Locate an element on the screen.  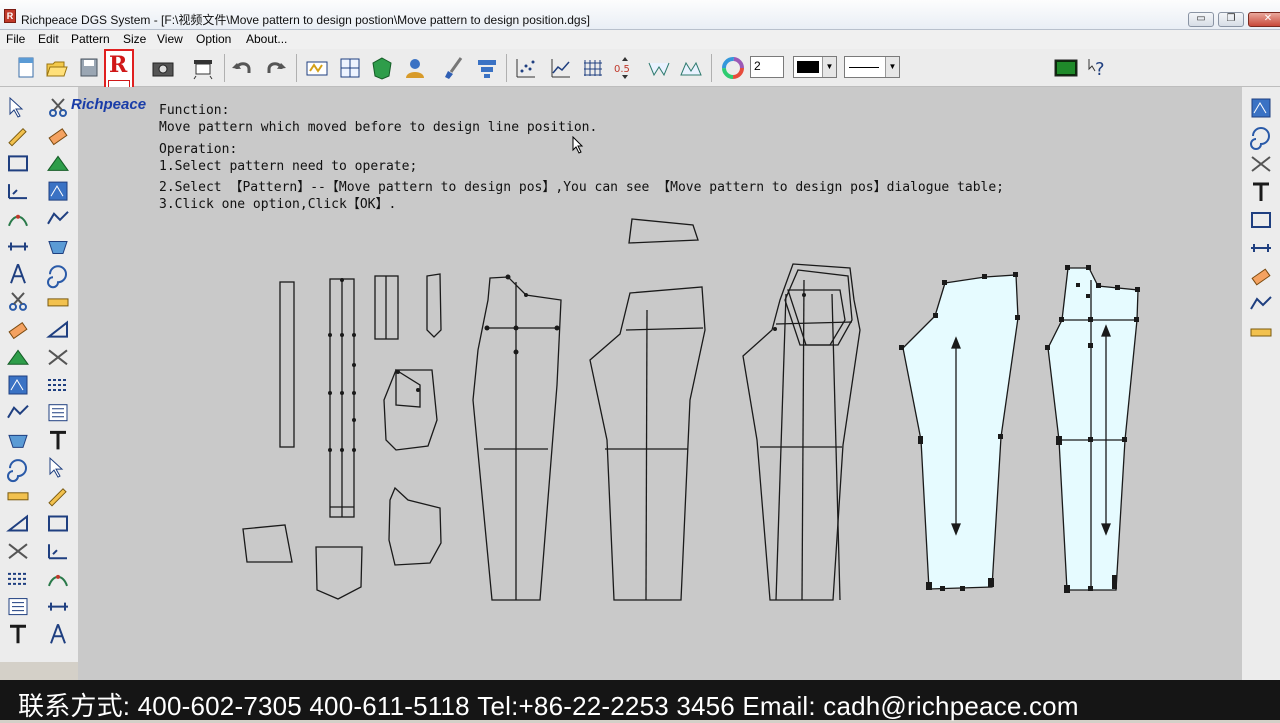
notch-icon-alt is located at coordinates (58, 163).